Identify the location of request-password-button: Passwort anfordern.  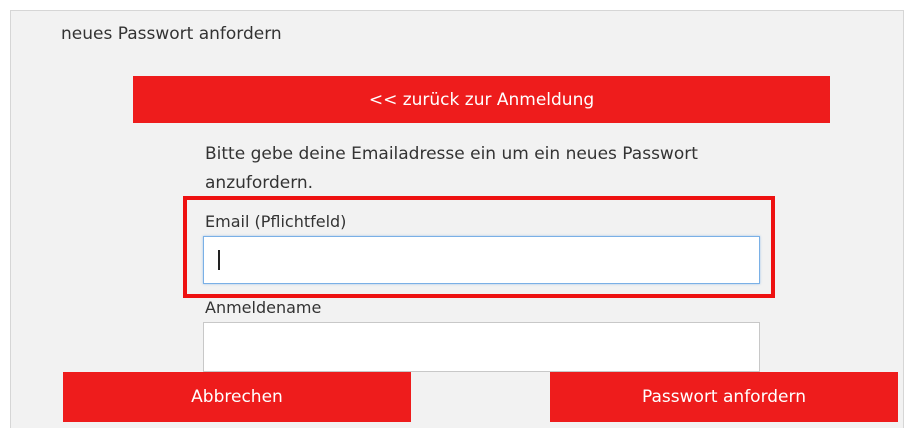
(724, 397).